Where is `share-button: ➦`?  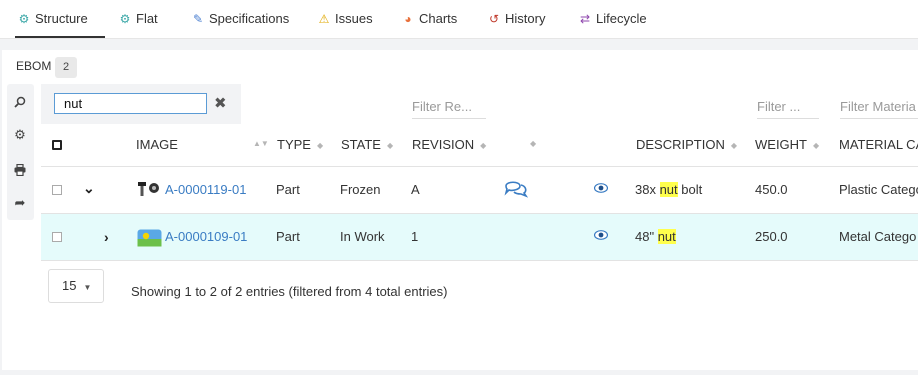
share-button: ➦ is located at coordinates (20, 203).